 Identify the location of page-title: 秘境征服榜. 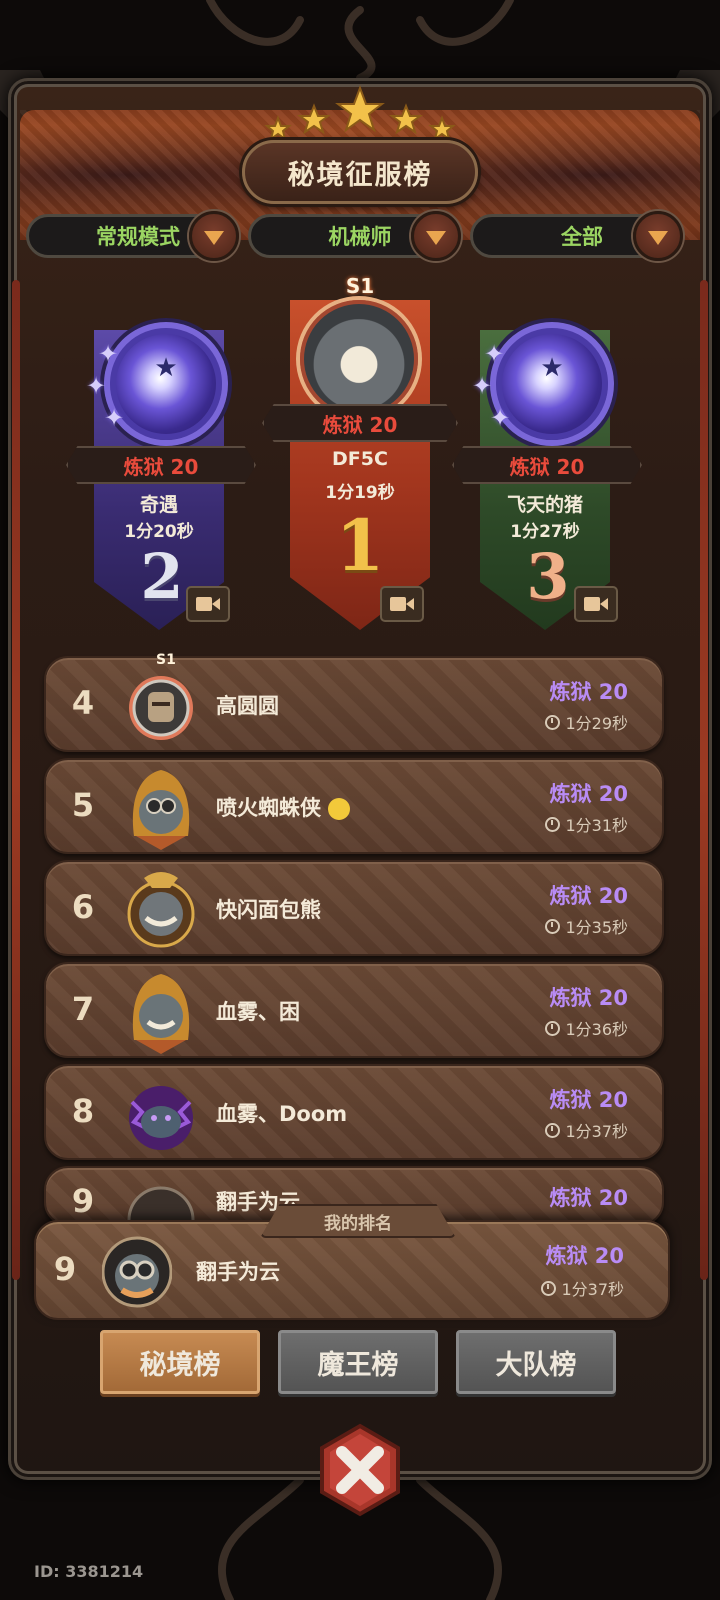
(360, 172).